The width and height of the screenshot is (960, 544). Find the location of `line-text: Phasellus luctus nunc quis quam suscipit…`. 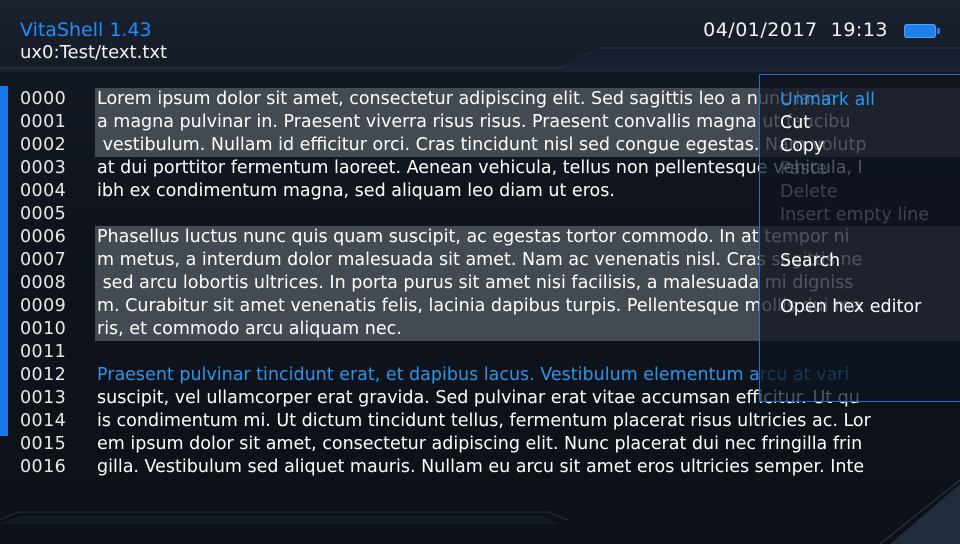

line-text: Phasellus luctus nunc quis quam suscipit… is located at coordinates (473, 237).